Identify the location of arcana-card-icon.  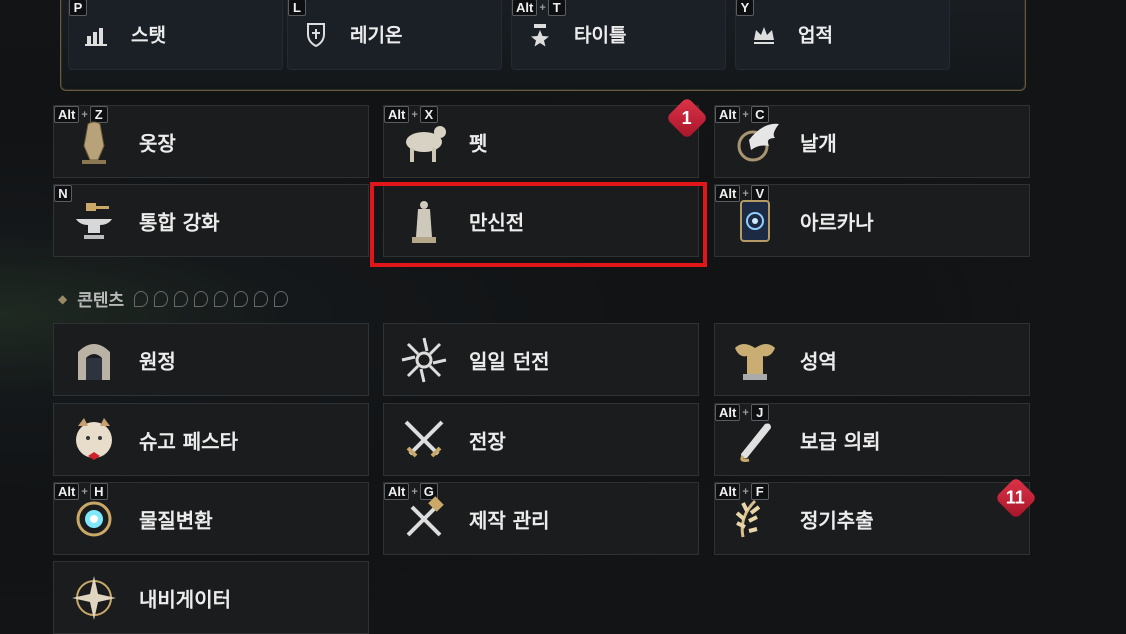
(755, 220).